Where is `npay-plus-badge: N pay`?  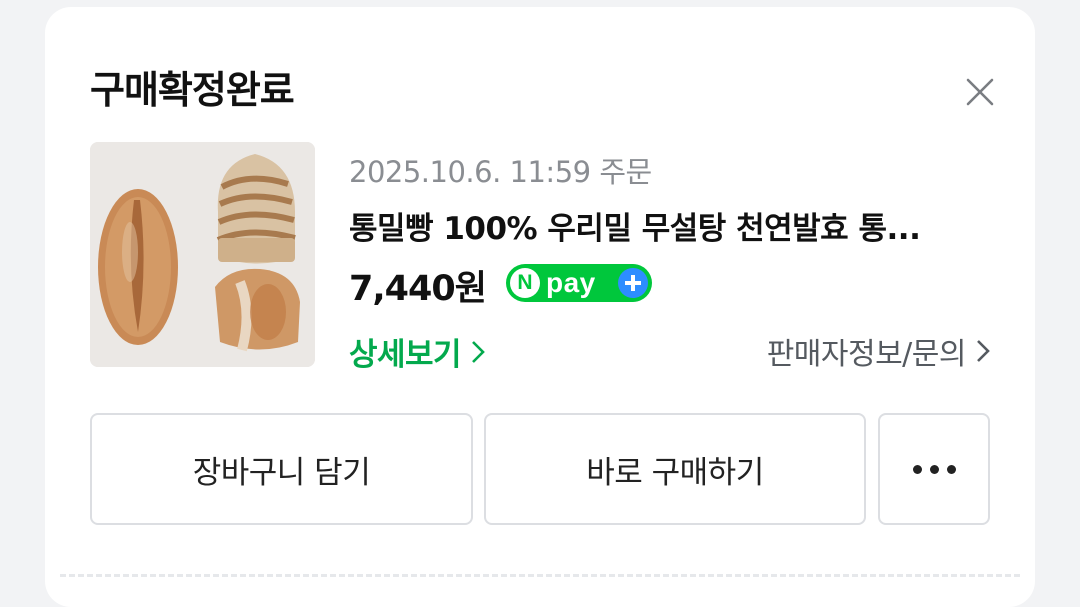 npay-plus-badge: N pay is located at coordinates (579, 283).